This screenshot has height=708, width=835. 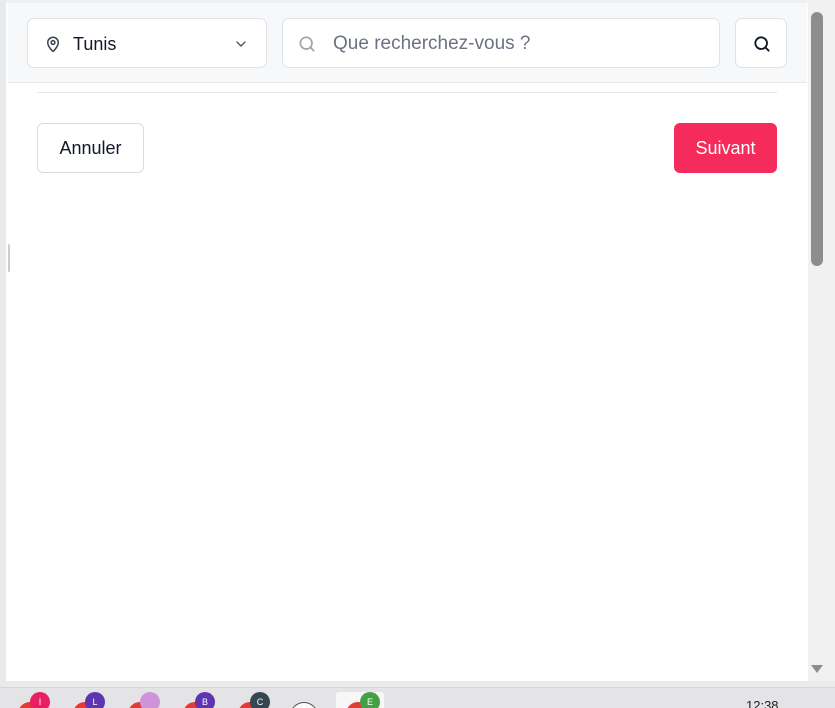 I want to click on app-badge: L, so click(x=95, y=700).